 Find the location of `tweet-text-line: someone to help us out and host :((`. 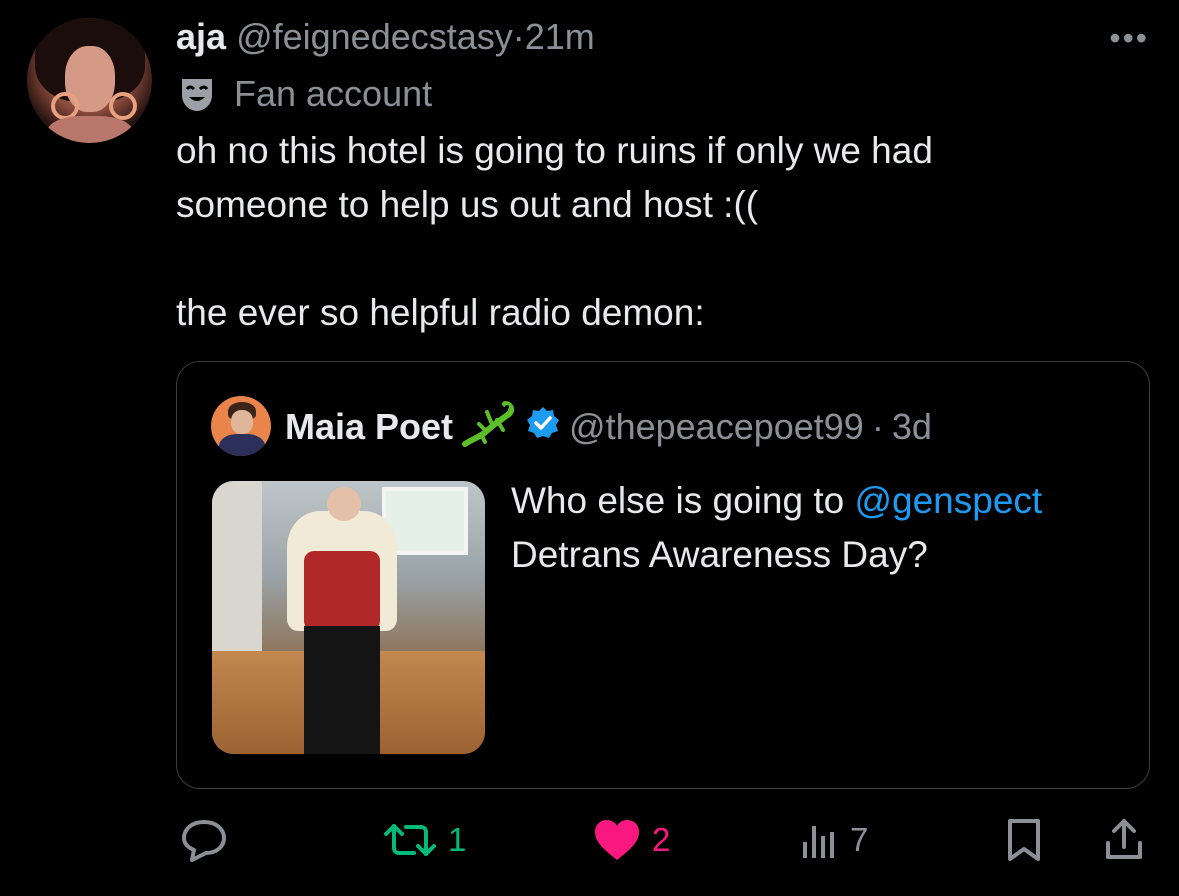

tweet-text-line: someone to help us out and host :(( is located at coordinates (467, 204).